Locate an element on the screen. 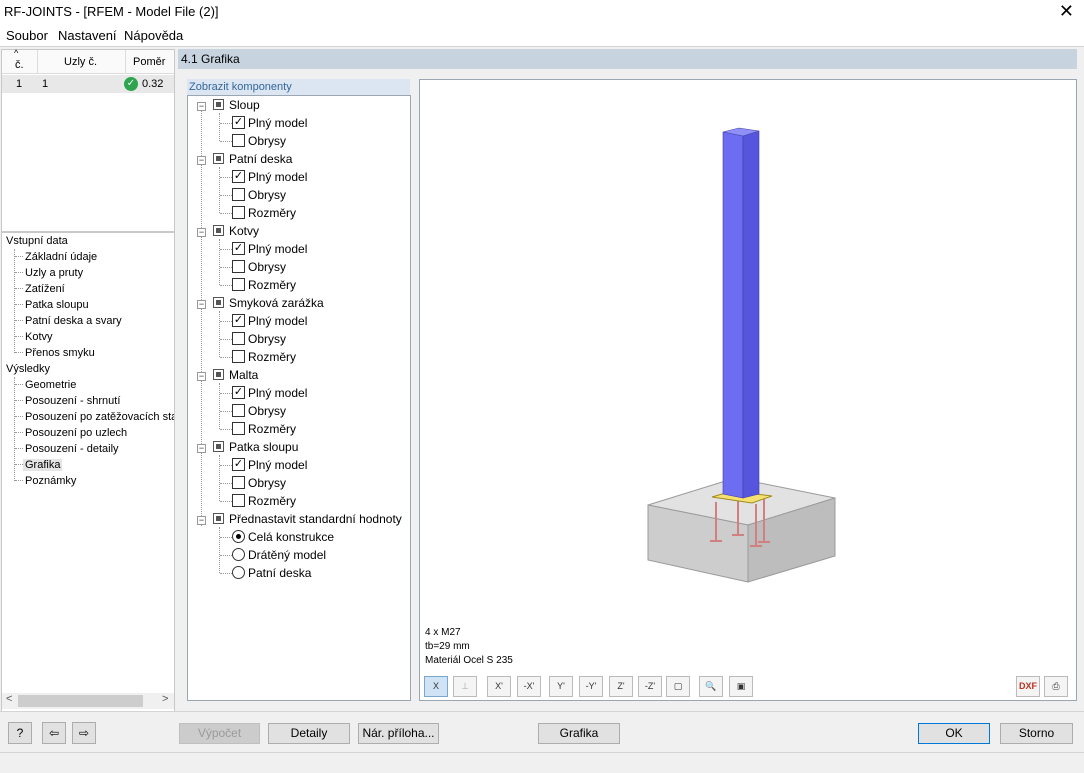  checkbox-patka-rozmery is located at coordinates (238, 500).